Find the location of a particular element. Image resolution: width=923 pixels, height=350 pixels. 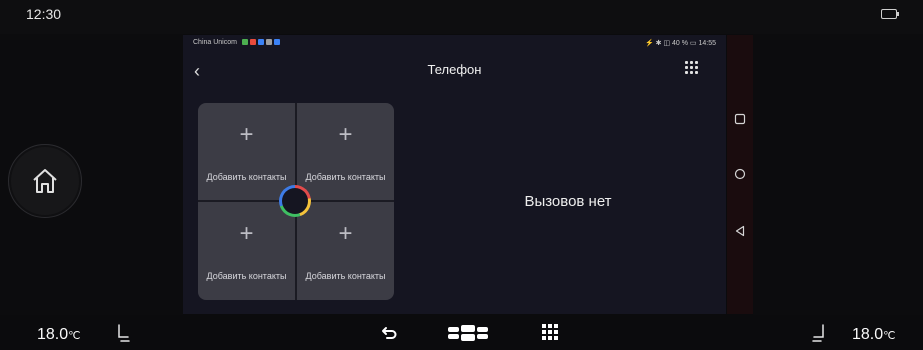

home-button is located at coordinates (45, 181).